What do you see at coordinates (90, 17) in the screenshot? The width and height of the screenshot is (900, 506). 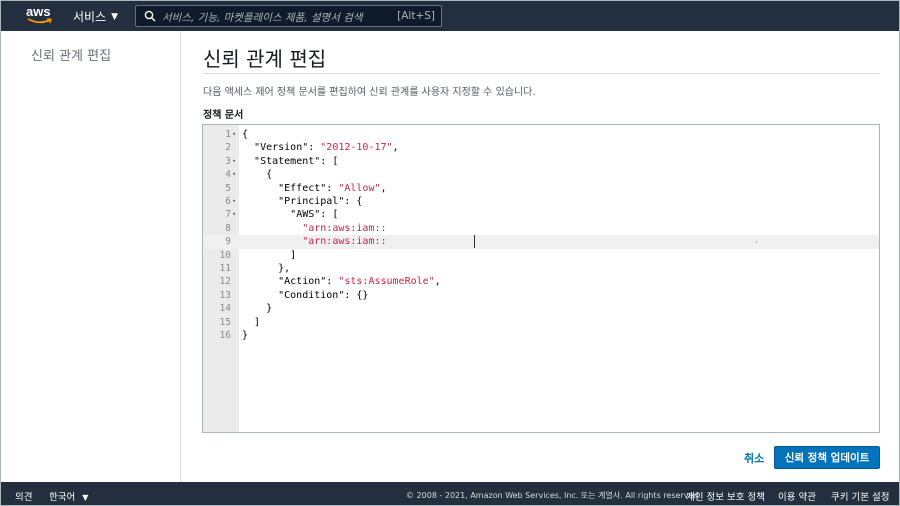 I see `services-label: 서비스` at bounding box center [90, 17].